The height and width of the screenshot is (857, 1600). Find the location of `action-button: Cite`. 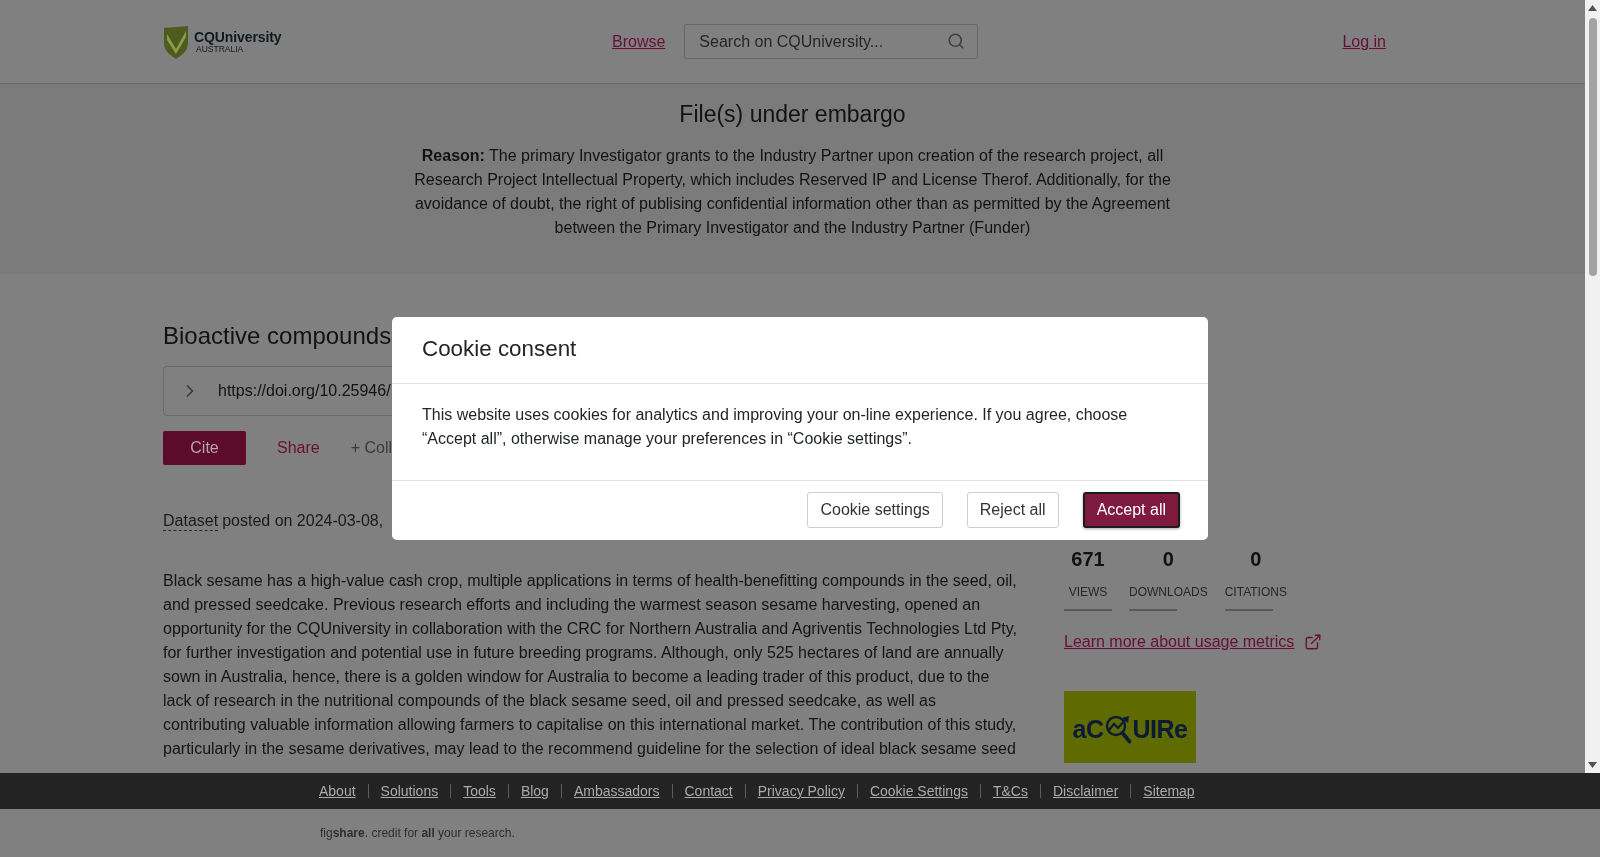

action-button: Cite is located at coordinates (204, 448).